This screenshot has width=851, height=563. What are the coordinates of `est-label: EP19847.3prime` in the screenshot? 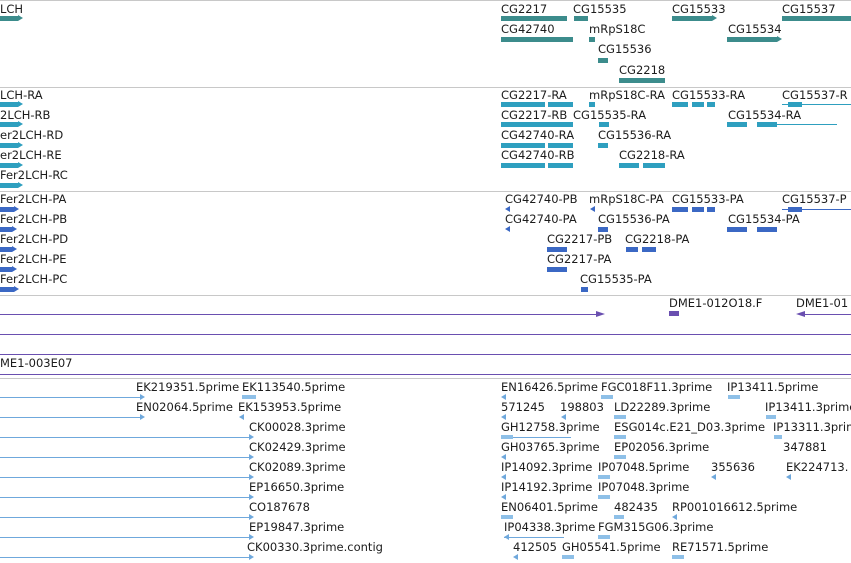 It's located at (296, 527).